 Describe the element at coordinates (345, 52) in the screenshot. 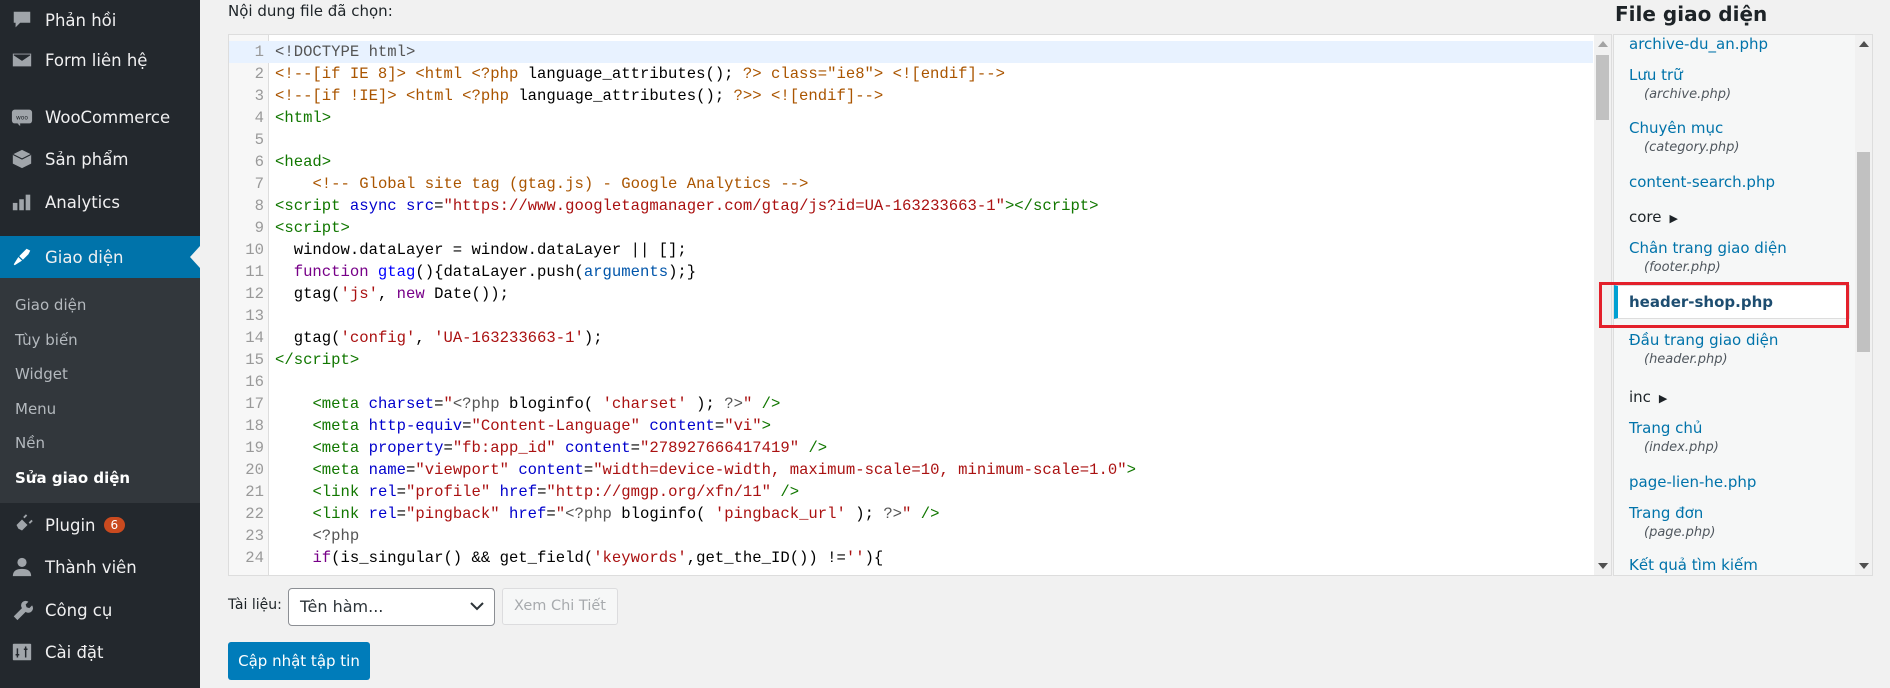

I see `code-text: <!DOCTYPE html>` at that location.